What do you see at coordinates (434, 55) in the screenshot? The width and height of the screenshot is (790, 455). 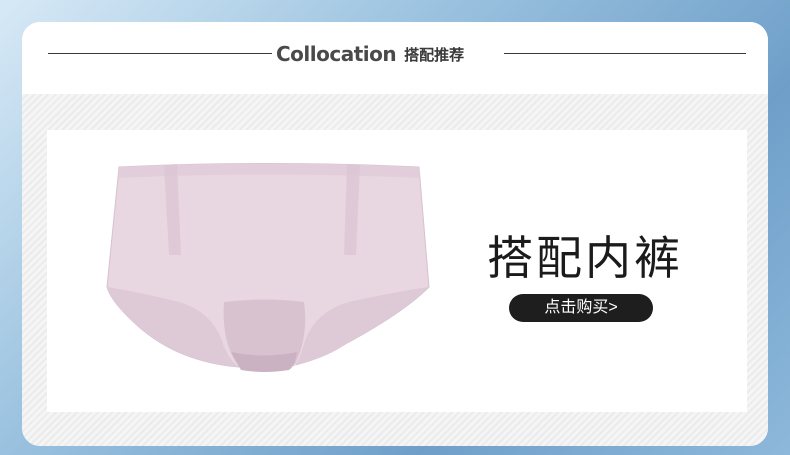 I see `section-title-chinese: 搭配推荐` at bounding box center [434, 55].